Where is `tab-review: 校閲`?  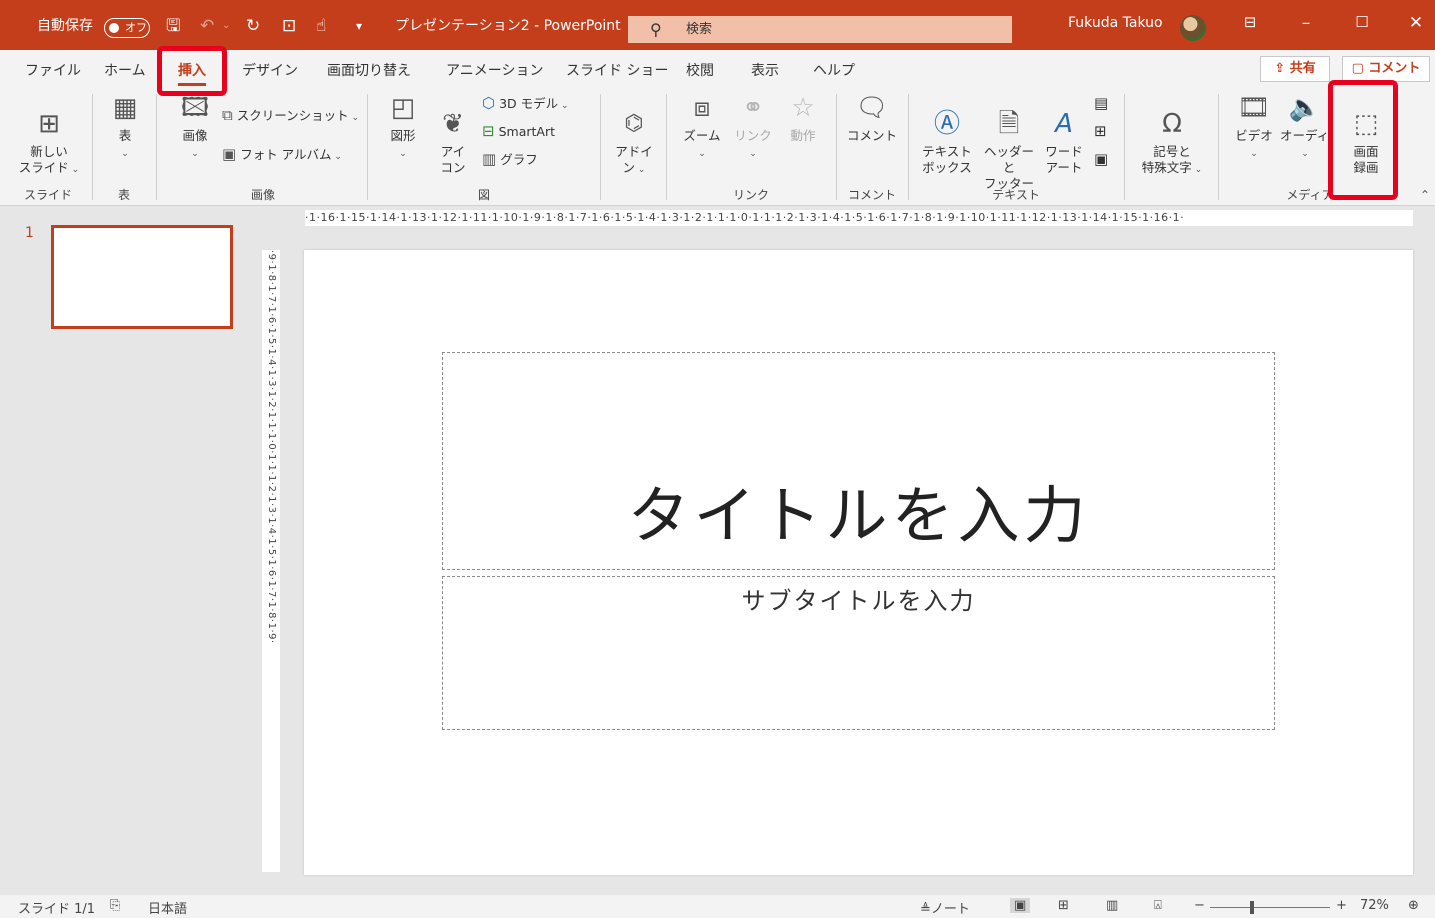 tab-review: 校閲 is located at coordinates (700, 70).